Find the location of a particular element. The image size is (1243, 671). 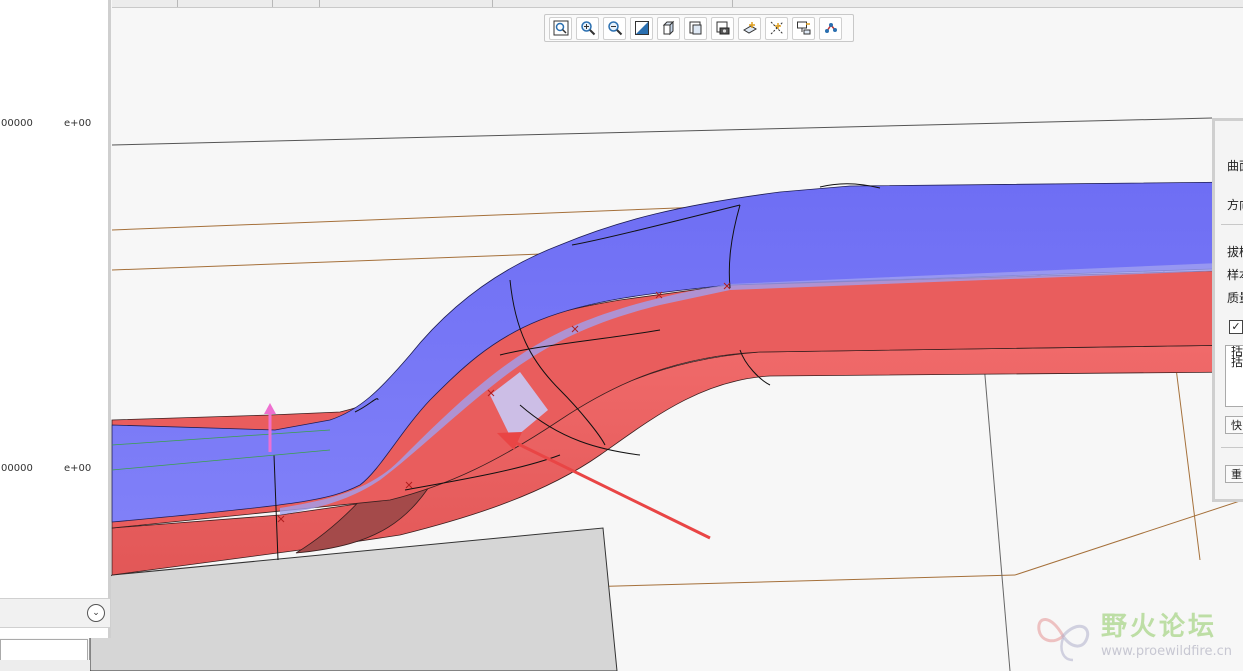

field-2-value: 00000 is located at coordinates (29, 469).